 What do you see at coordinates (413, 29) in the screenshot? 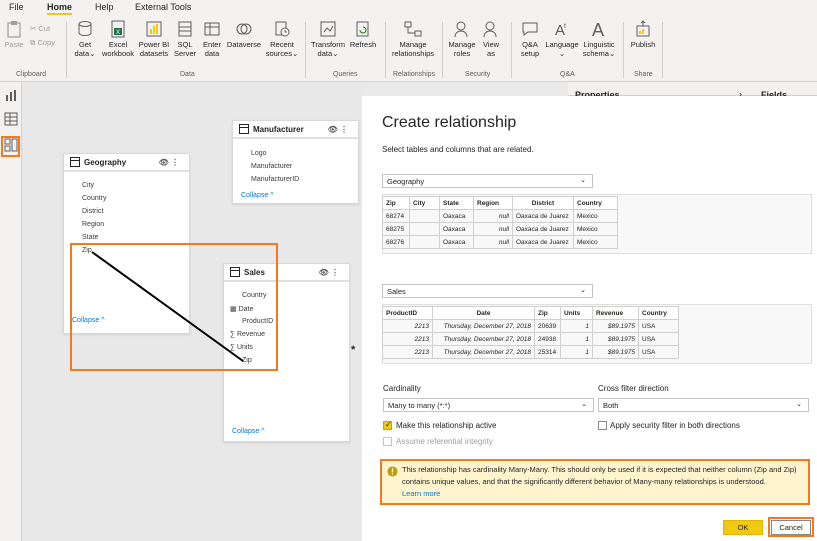
I see `relationships-icon` at bounding box center [413, 29].